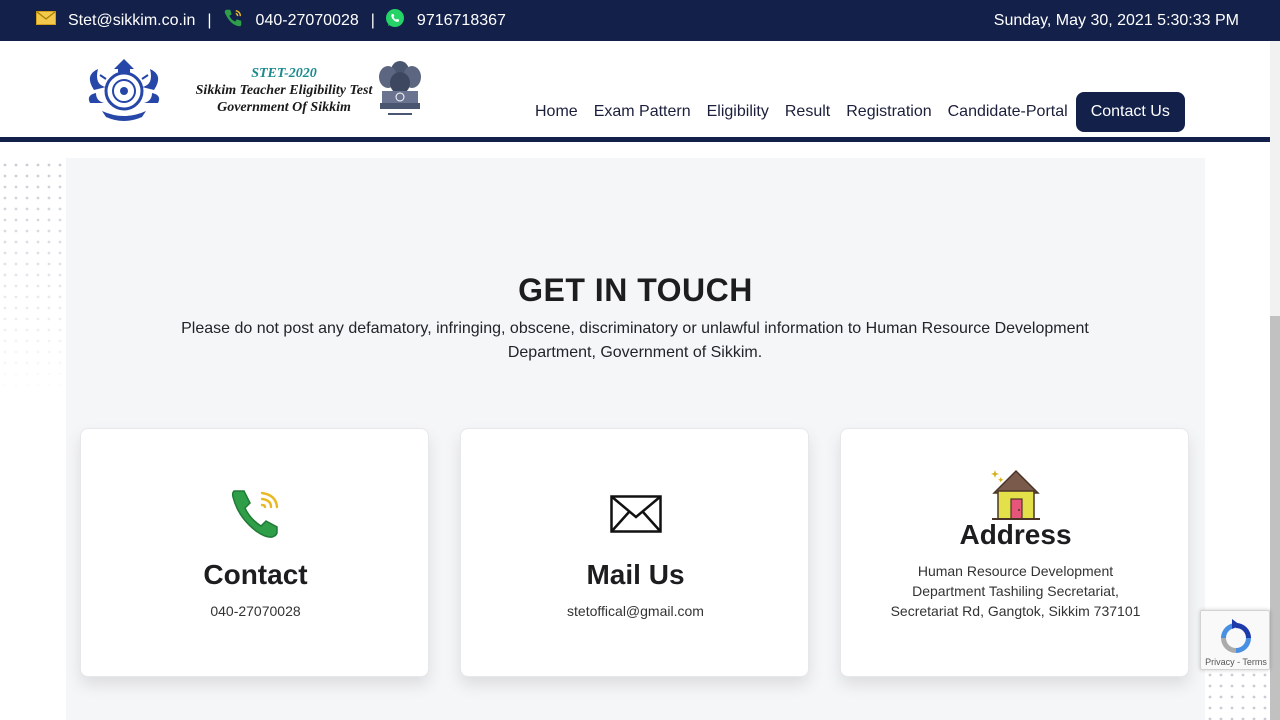 This screenshot has width=1280, height=720. Describe the element at coordinates (635, 290) in the screenshot. I see `section-heading: GET IN TOUCH` at that location.